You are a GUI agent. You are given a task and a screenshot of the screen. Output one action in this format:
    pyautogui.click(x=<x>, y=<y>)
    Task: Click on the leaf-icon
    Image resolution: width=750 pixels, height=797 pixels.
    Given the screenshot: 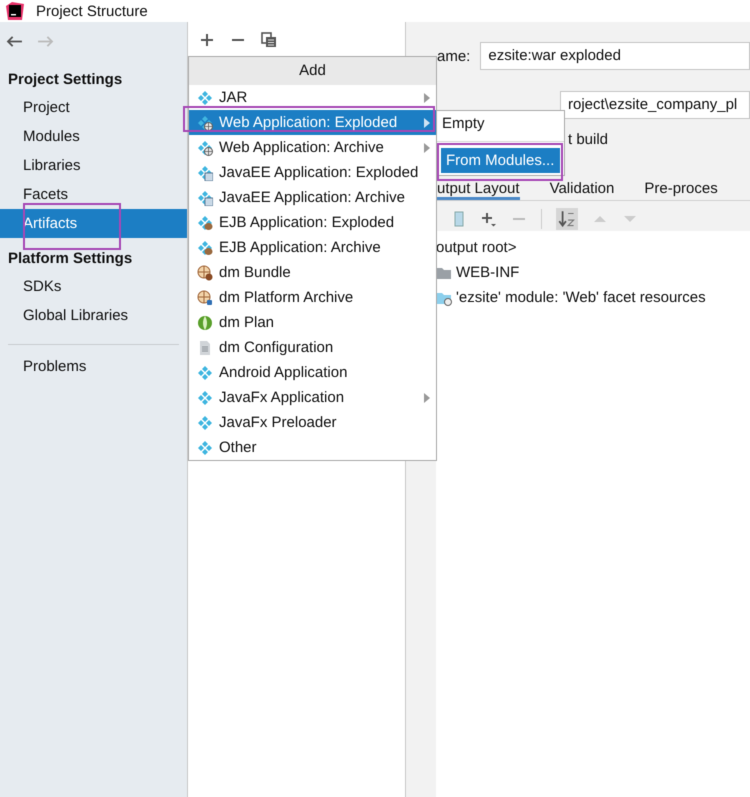 What is the action you would take?
    pyautogui.click(x=205, y=322)
    